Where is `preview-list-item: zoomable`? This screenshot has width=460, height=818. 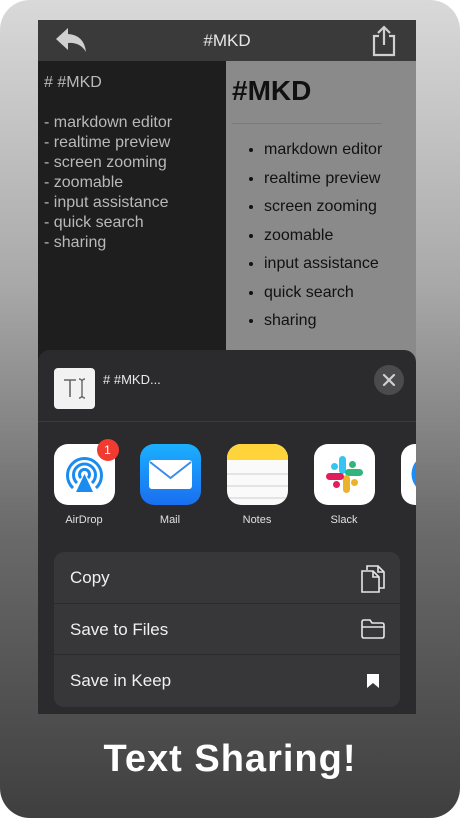 preview-list-item: zoomable is located at coordinates (340, 236).